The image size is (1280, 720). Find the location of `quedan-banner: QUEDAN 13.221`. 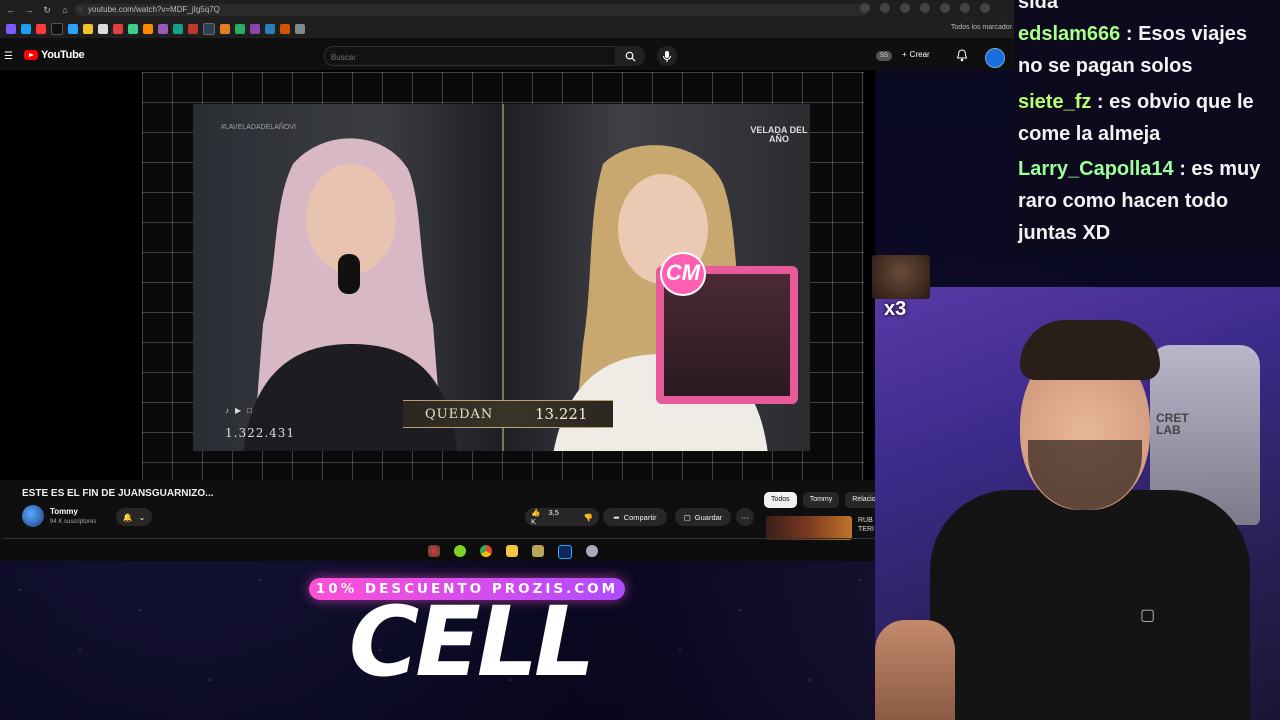

quedan-banner: QUEDAN 13.221 is located at coordinates (508, 414).